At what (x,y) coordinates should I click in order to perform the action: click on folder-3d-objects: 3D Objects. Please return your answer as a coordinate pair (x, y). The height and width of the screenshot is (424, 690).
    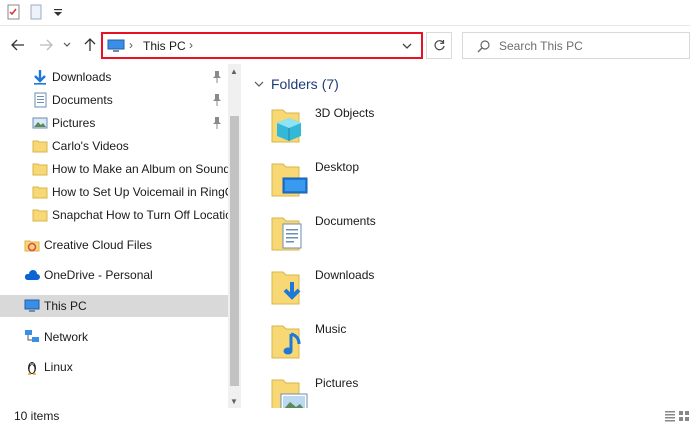
    Looking at the image, I should click on (369, 126).